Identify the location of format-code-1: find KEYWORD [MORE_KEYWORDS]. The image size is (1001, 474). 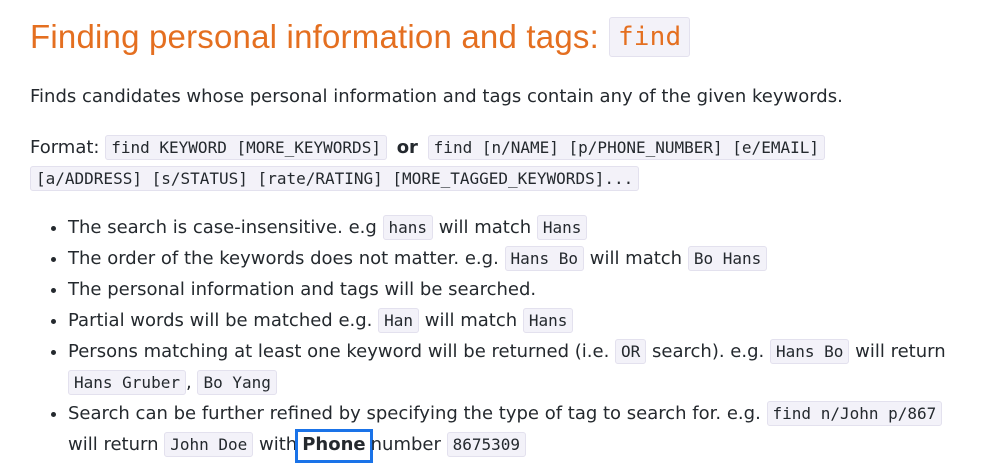
(246, 147).